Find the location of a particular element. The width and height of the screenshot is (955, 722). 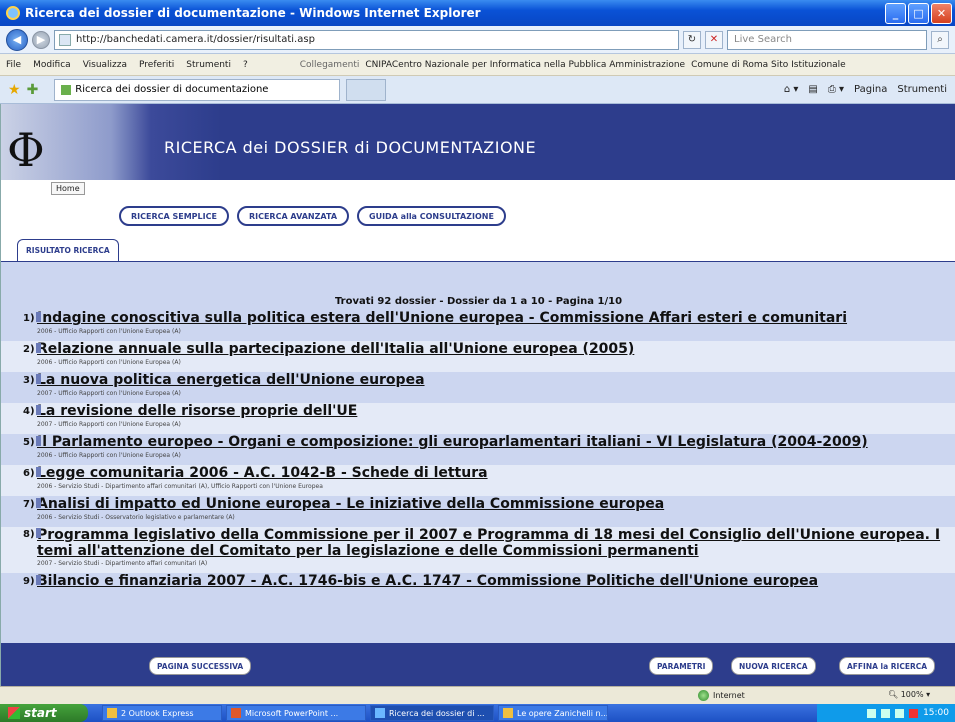

parameters-button: PARAMETRI is located at coordinates (681, 666).